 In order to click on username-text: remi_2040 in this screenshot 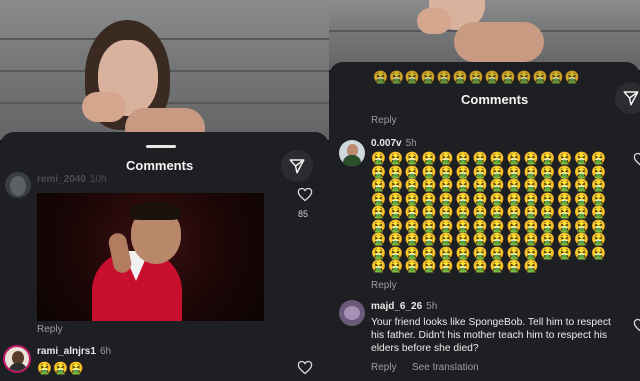, I will do `click(61, 179)`.